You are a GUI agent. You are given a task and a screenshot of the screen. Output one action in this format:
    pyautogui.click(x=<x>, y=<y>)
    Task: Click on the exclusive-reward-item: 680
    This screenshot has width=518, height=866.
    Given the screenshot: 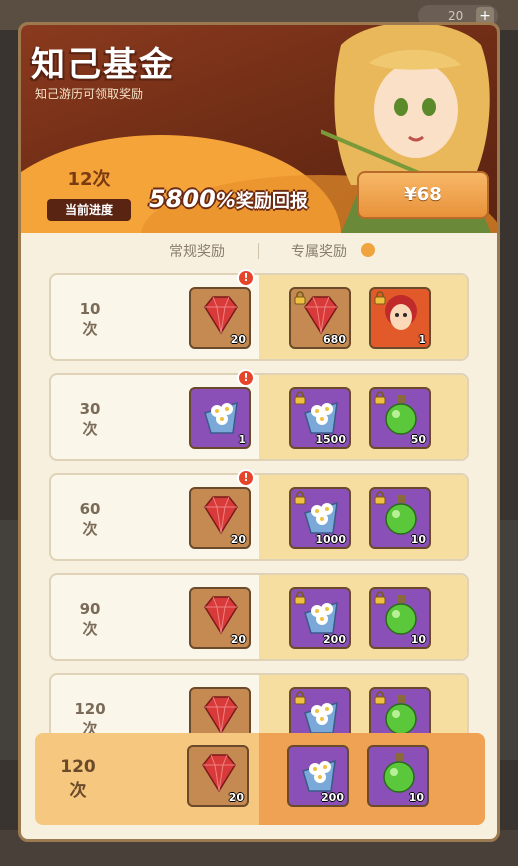 What is the action you would take?
    pyautogui.click(x=320, y=318)
    